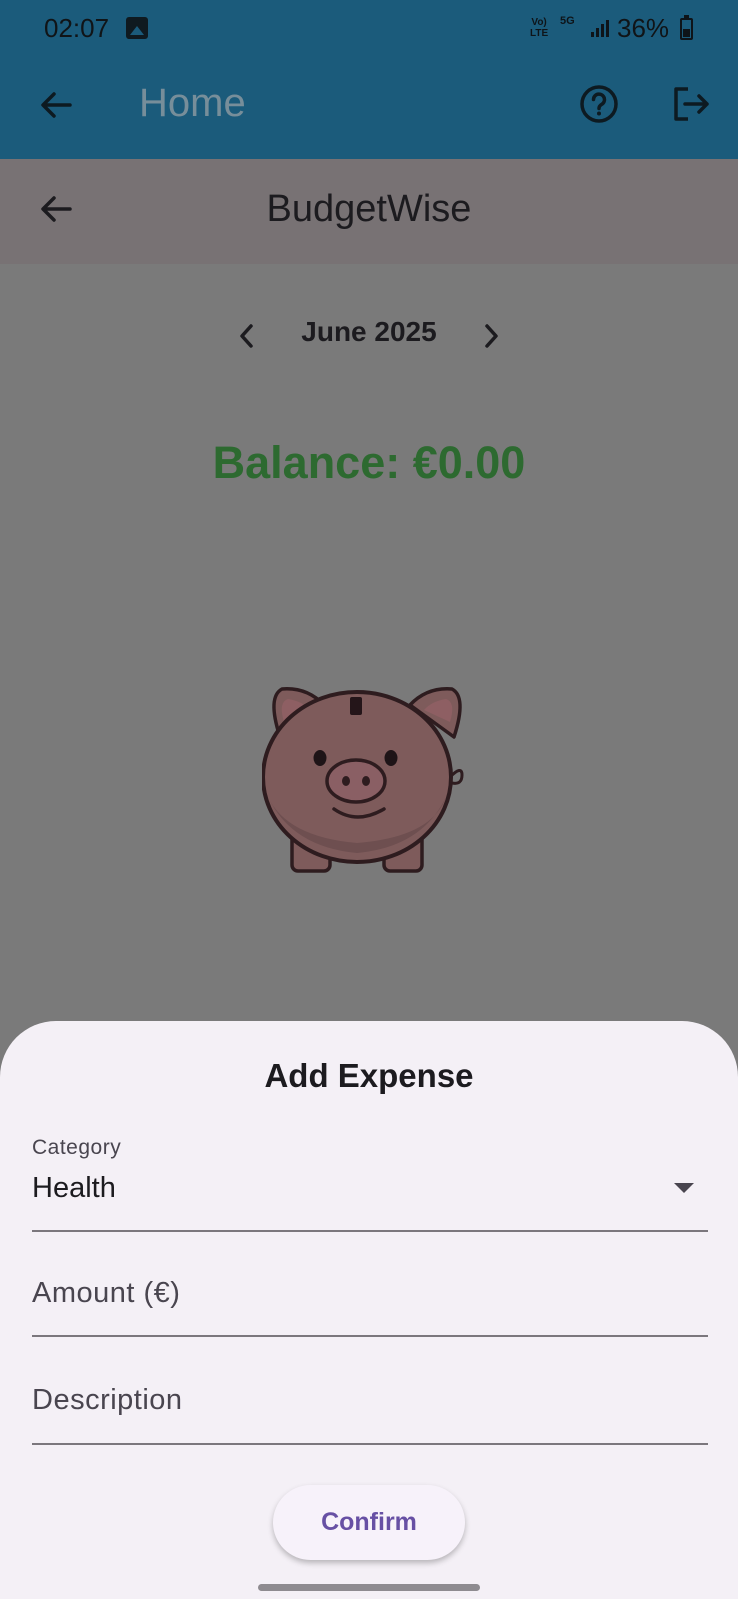 The width and height of the screenshot is (738, 1599). Describe the element at coordinates (684, 1188) in the screenshot. I see `dropdown-arrow-icon` at that location.